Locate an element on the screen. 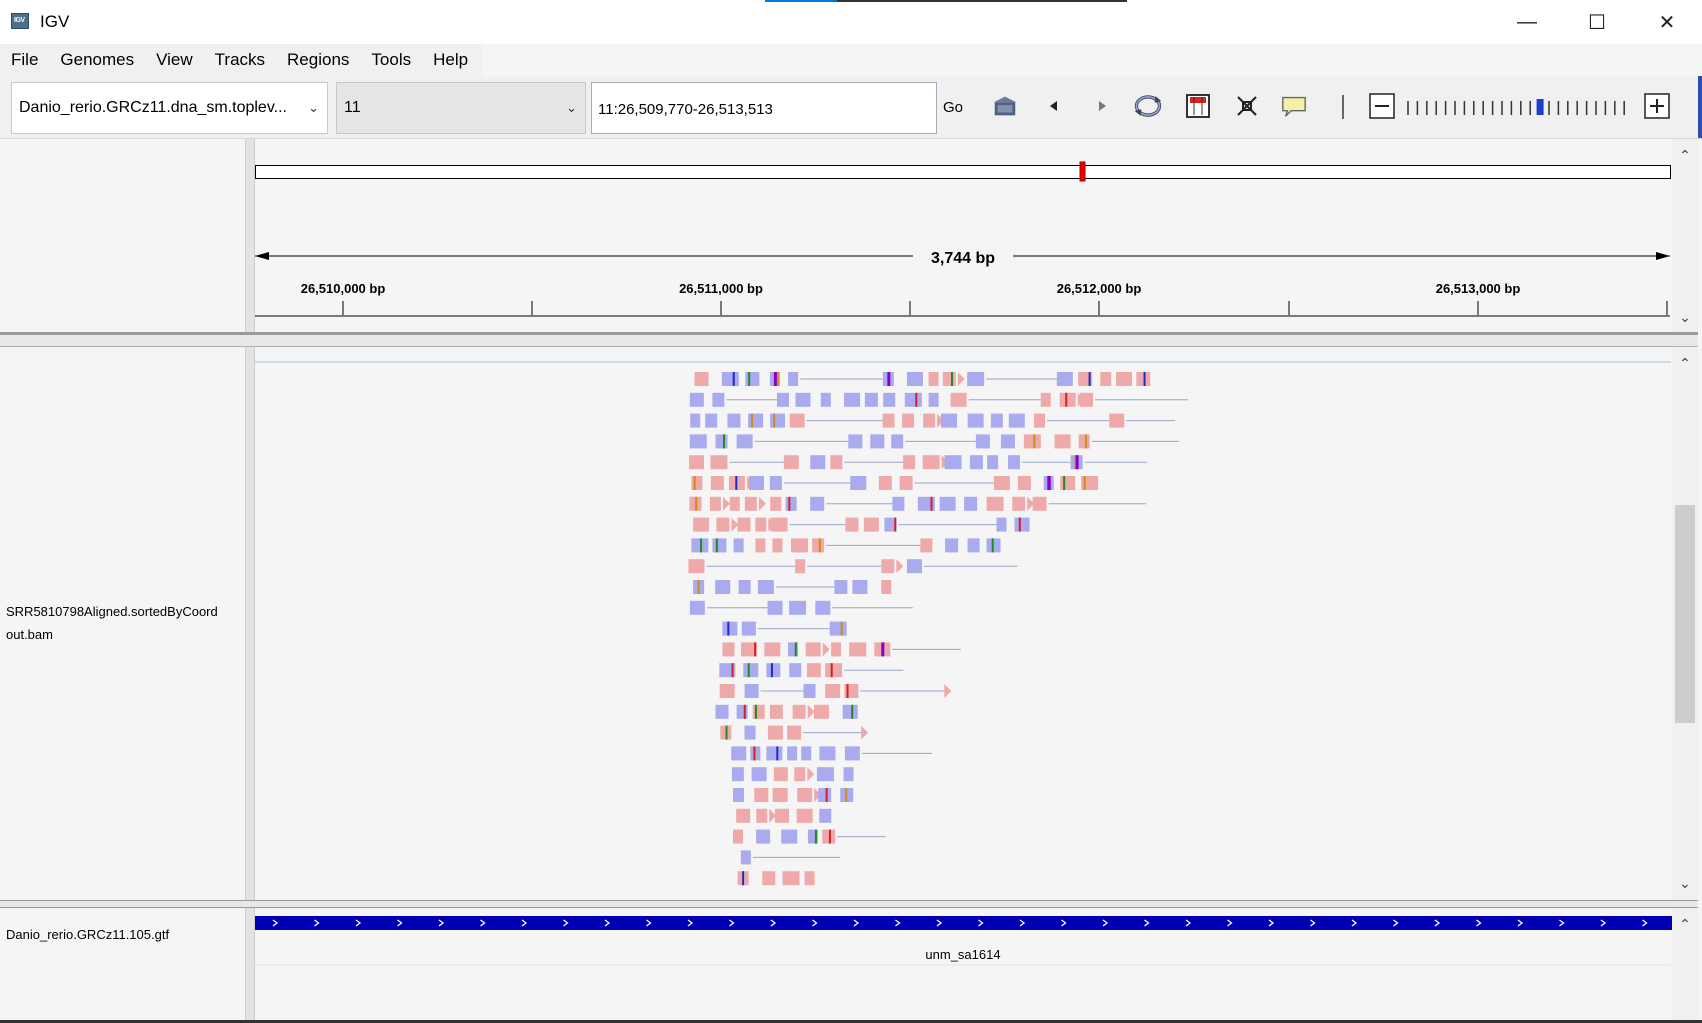 This screenshot has width=1702, height=1023. annotation-track: unm_sa1614 is located at coordinates (963, 964).